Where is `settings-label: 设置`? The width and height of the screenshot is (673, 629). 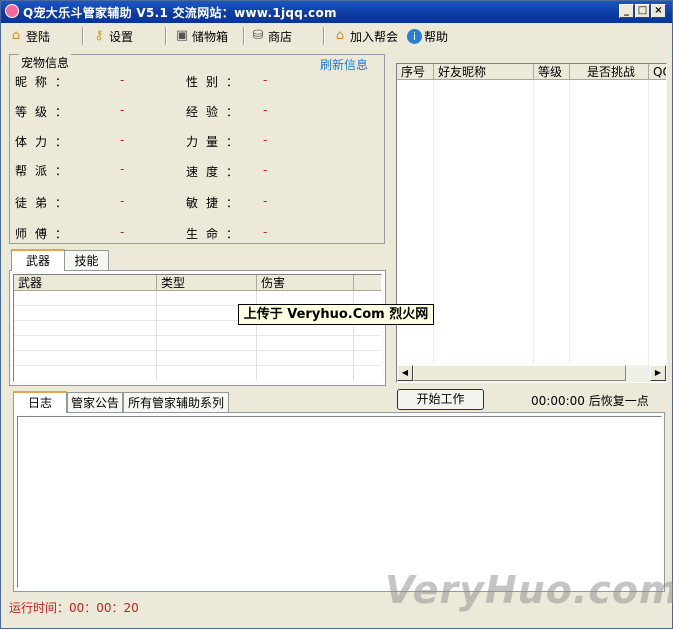 settings-label: 设置 is located at coordinates (121, 36).